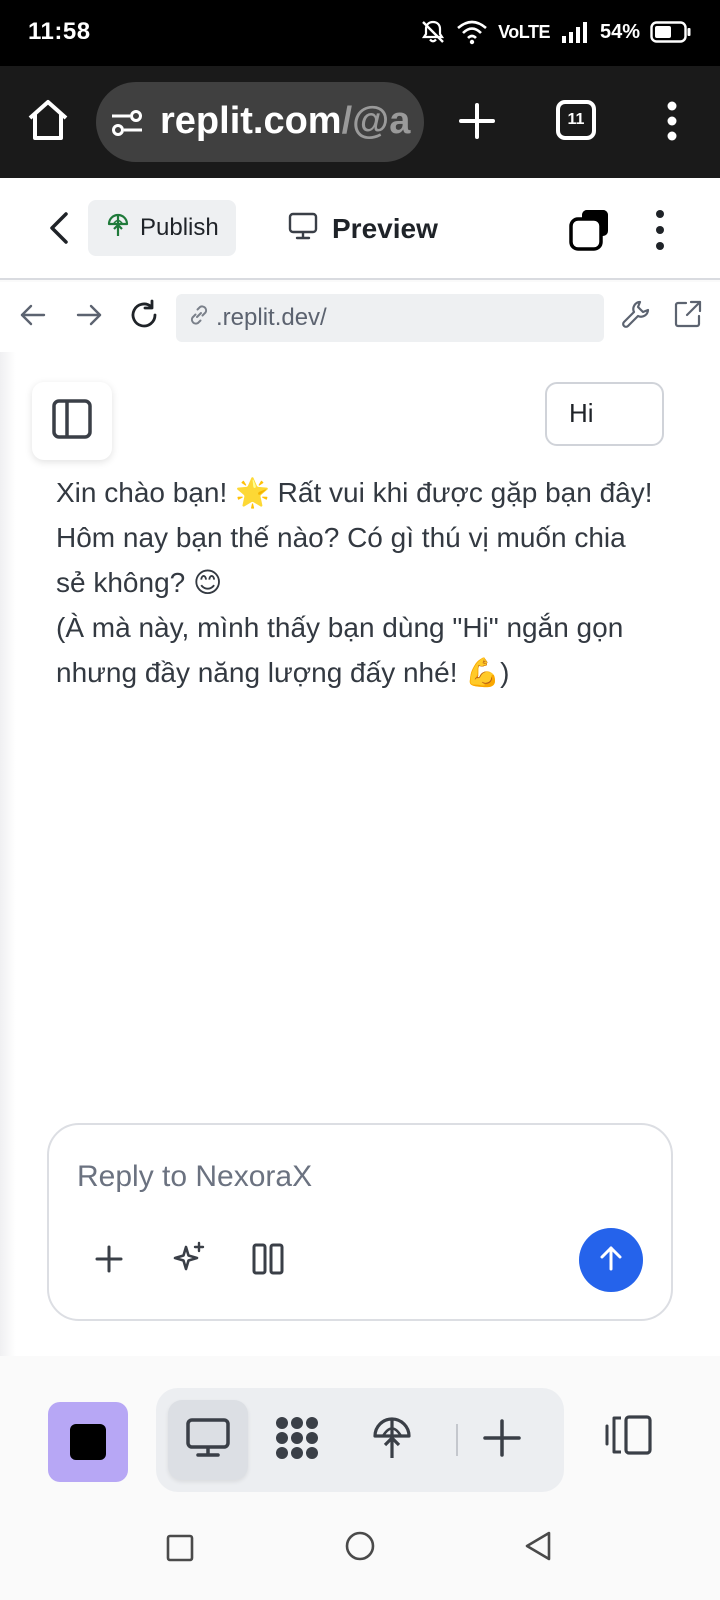 This screenshot has height=1600, width=720. I want to click on send-button, so click(611, 1260).